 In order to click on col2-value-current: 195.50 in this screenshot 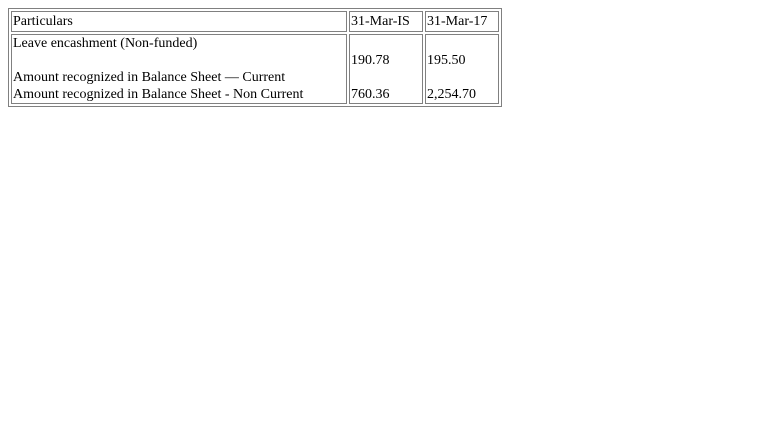, I will do `click(446, 60)`.